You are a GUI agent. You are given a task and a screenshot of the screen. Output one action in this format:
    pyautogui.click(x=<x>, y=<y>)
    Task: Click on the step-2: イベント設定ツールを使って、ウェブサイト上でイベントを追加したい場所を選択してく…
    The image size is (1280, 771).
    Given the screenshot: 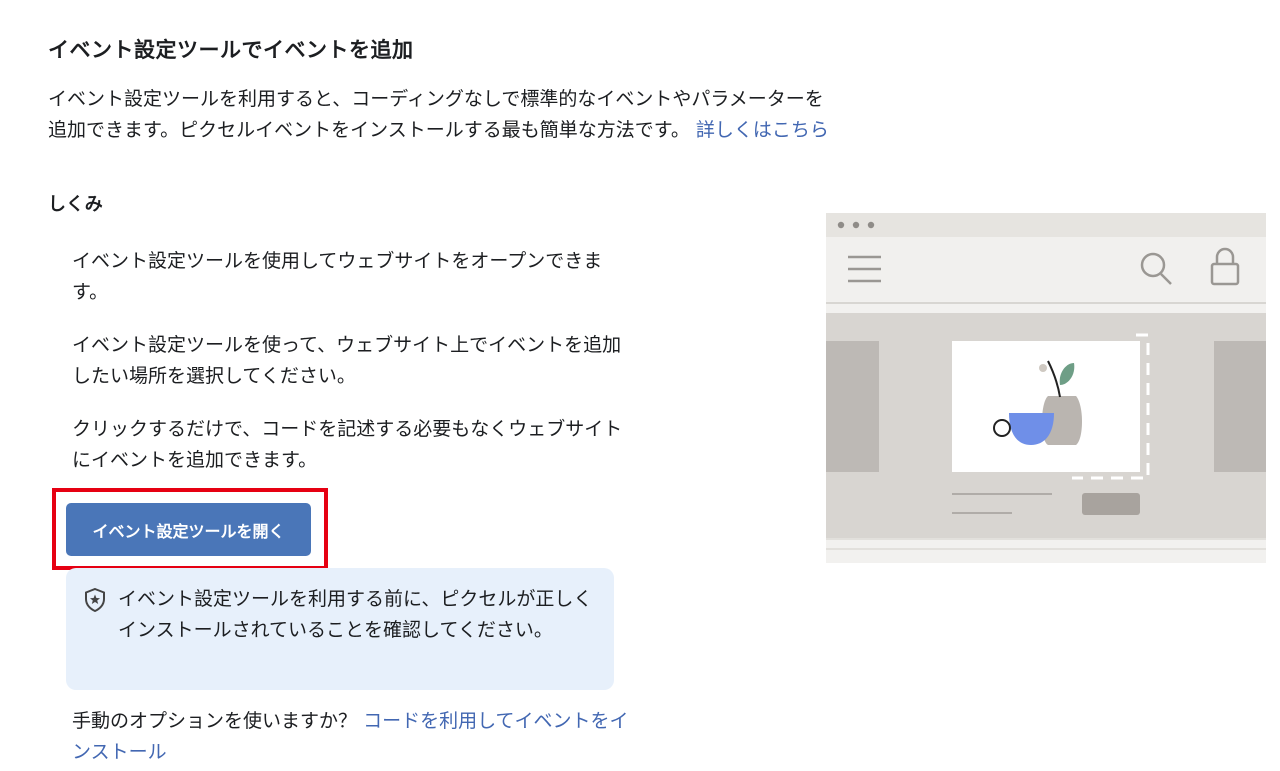 What is the action you would take?
    pyautogui.click(x=347, y=360)
    